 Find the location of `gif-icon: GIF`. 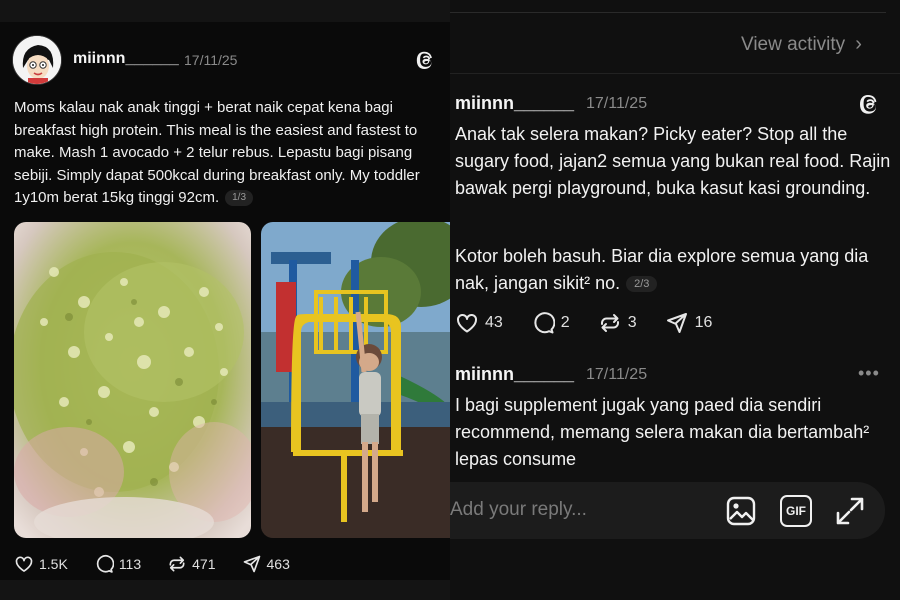

gif-icon: GIF is located at coordinates (796, 511).